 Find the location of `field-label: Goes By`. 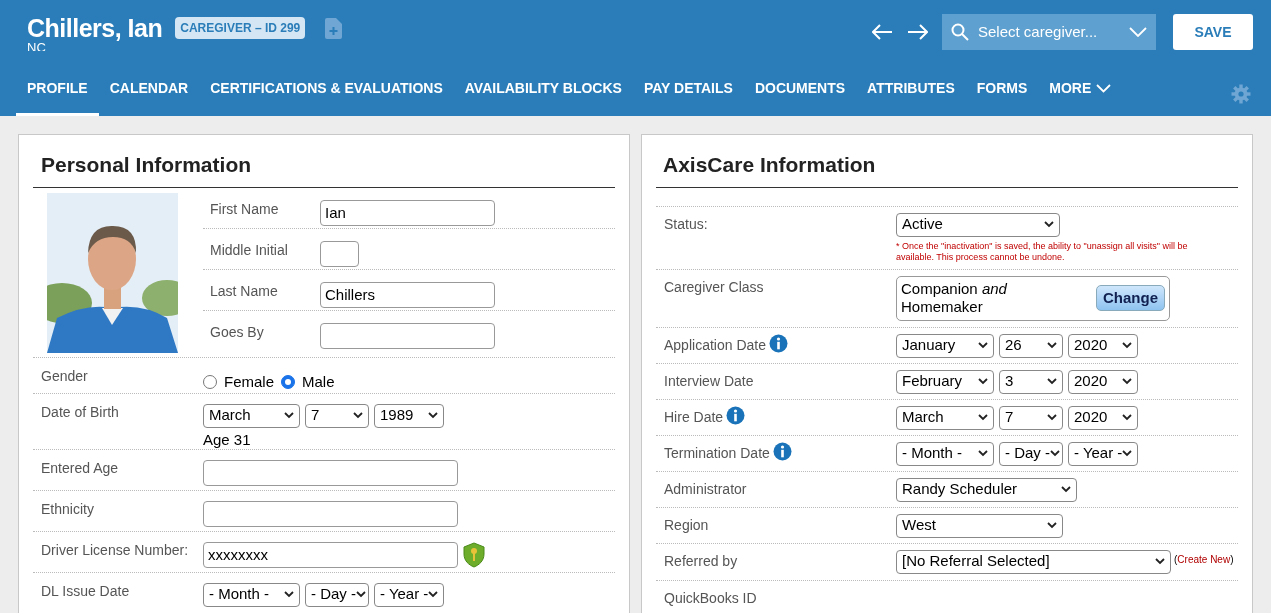

field-label: Goes By is located at coordinates (237, 332).